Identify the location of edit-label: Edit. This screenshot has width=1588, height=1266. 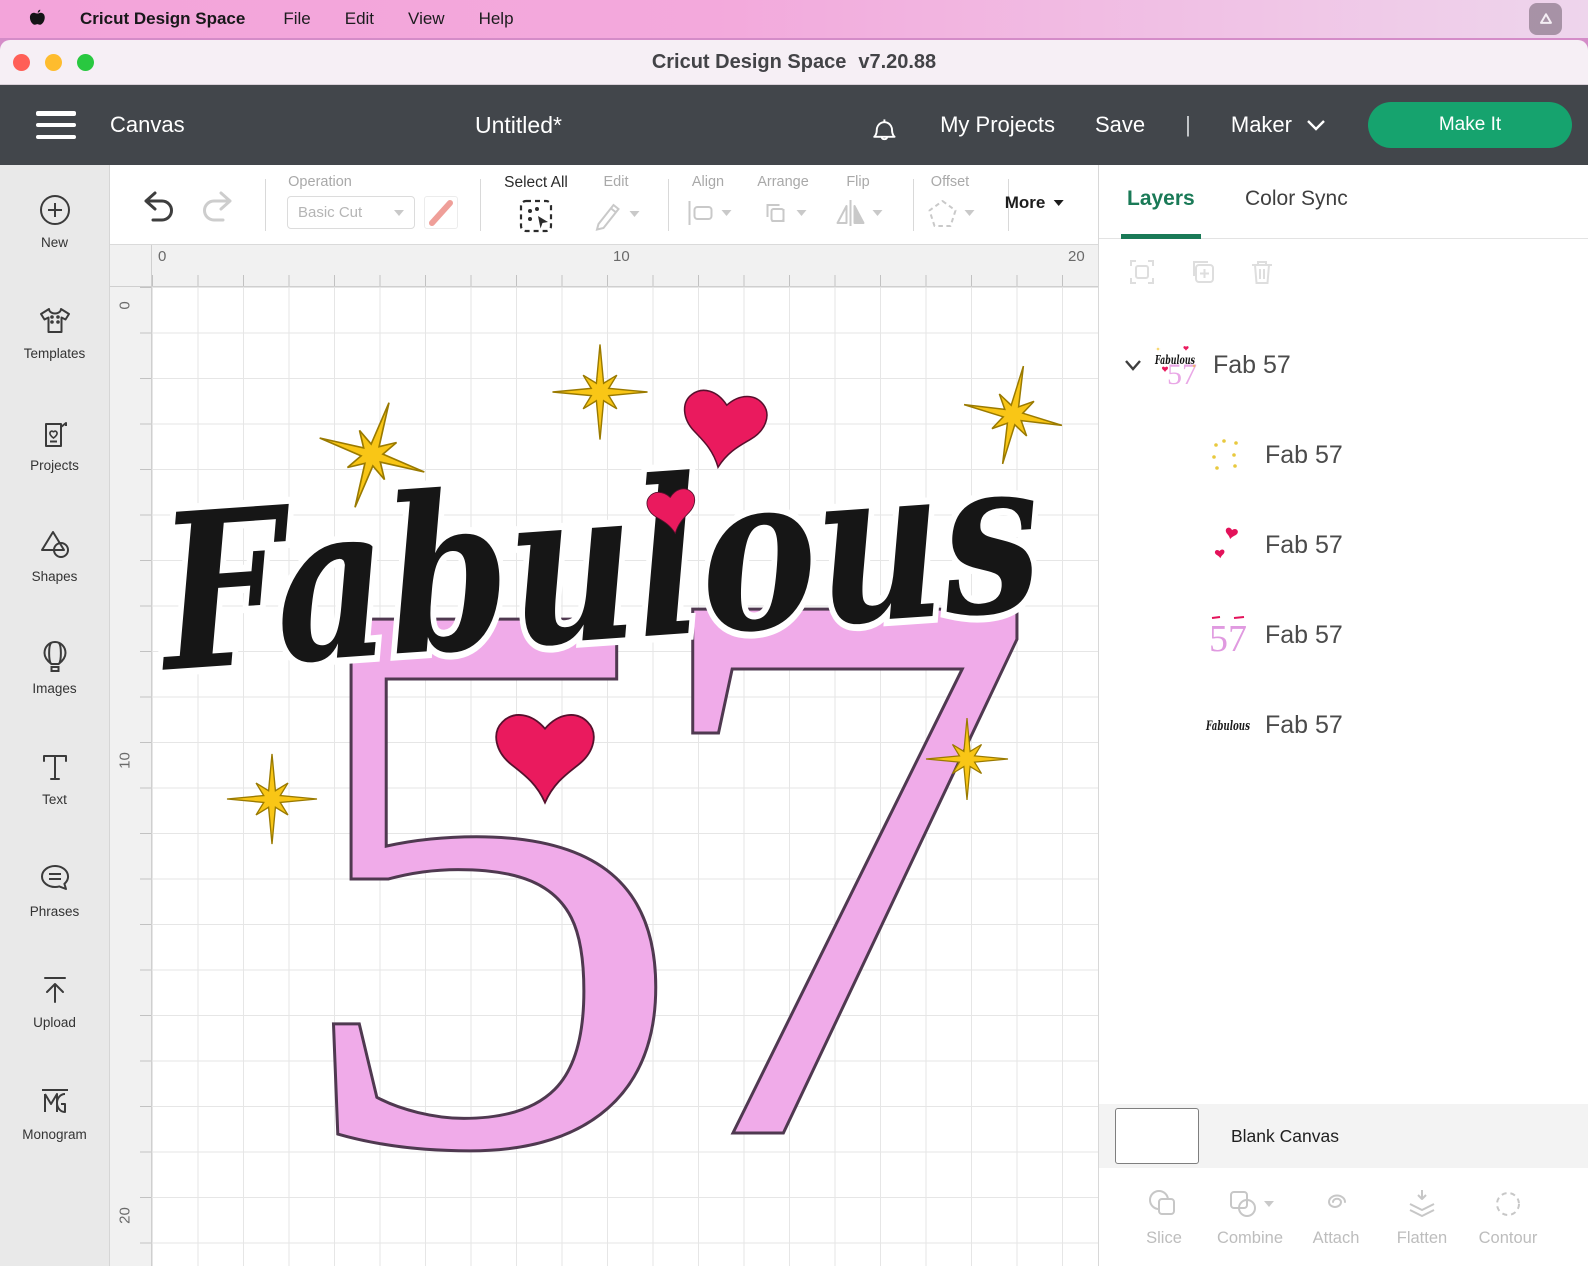
(616, 182).